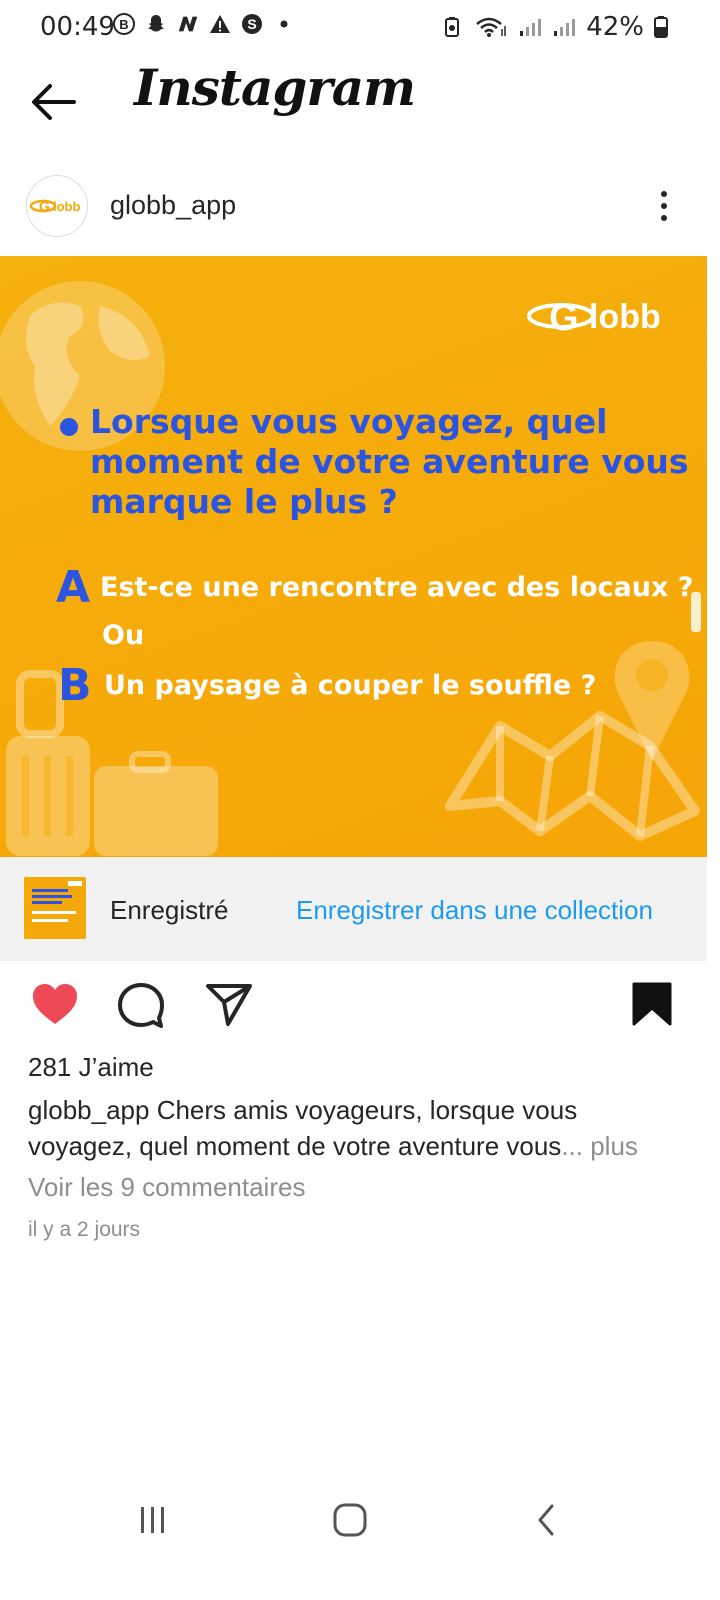 The image size is (720, 1600). Describe the element at coordinates (275, 87) in the screenshot. I see `app-title: Instagram` at that location.